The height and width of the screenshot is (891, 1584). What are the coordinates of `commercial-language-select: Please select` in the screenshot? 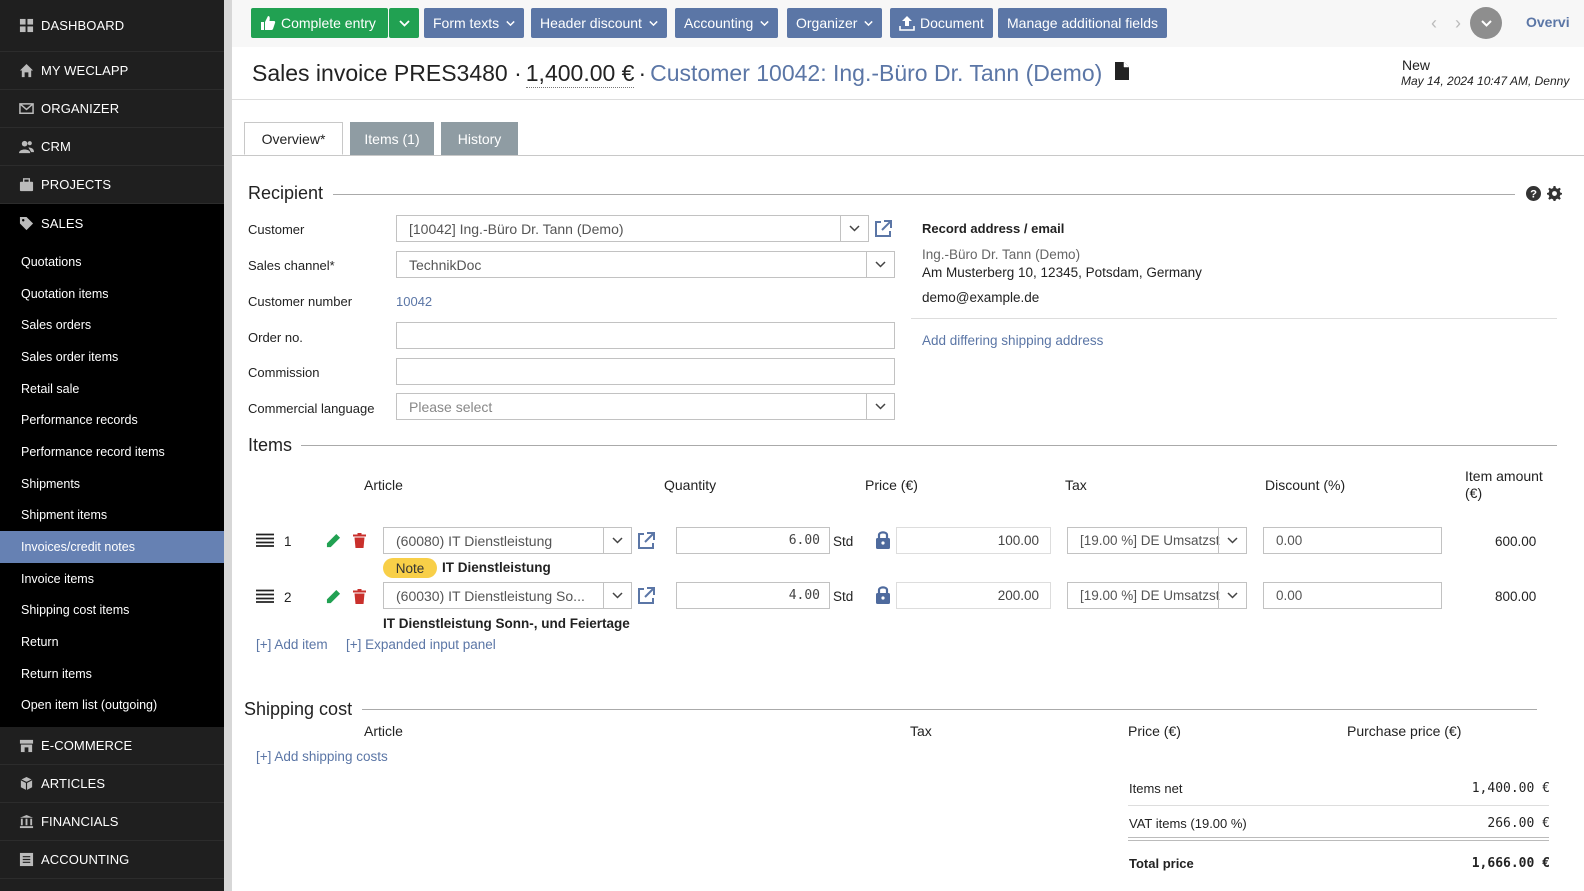 It's located at (645, 406).